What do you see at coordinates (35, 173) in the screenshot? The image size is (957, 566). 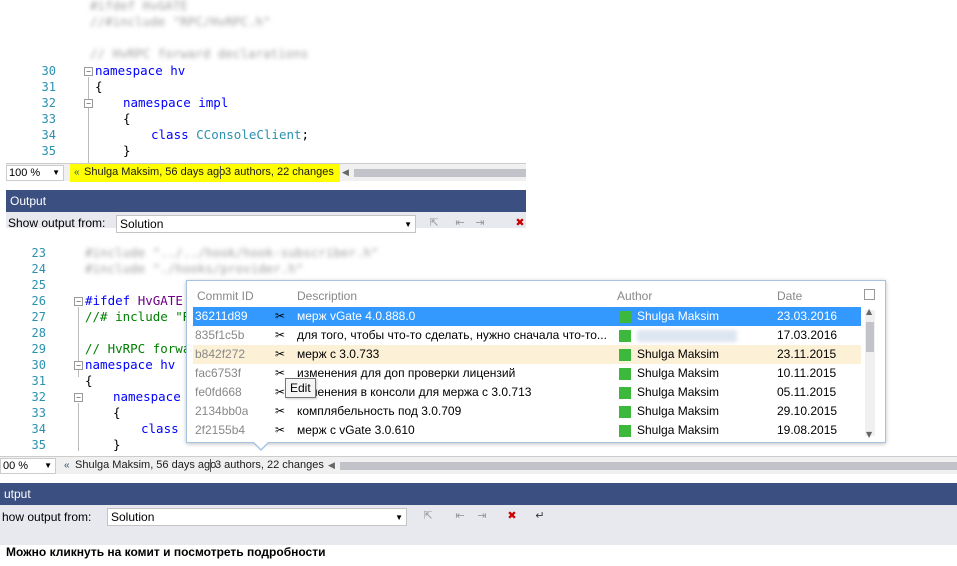 I see `zoom-select: 100 % ▼` at bounding box center [35, 173].